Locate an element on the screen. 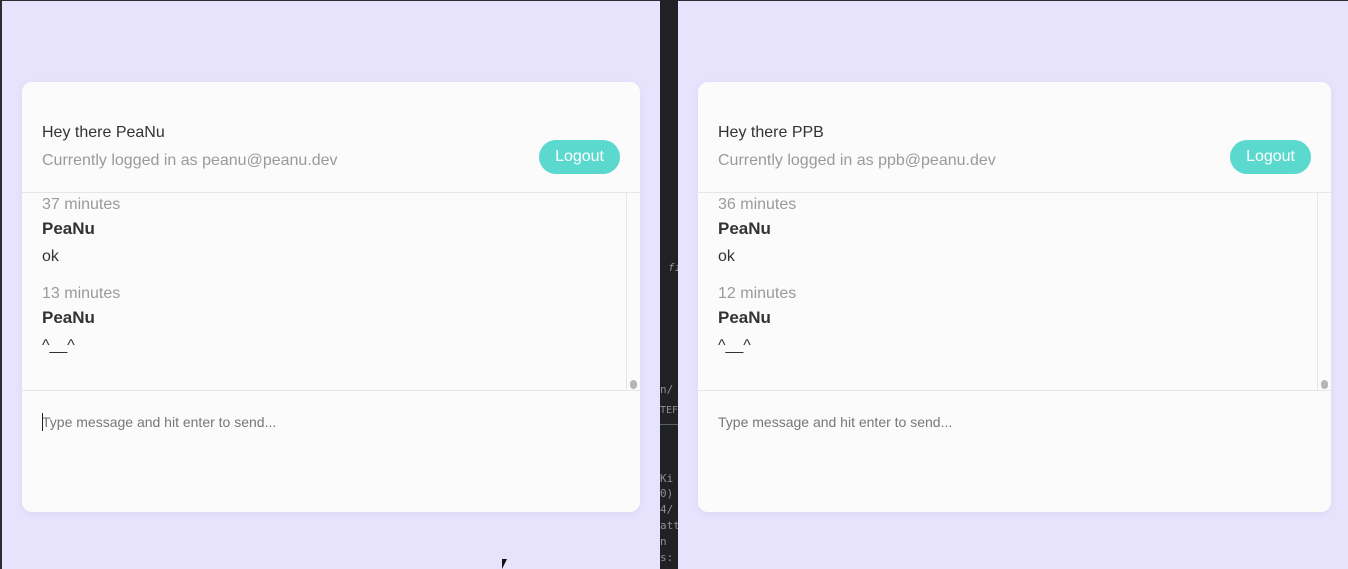 The width and height of the screenshot is (1348, 569). message-timestamp: 12 minutes is located at coordinates (757, 293).